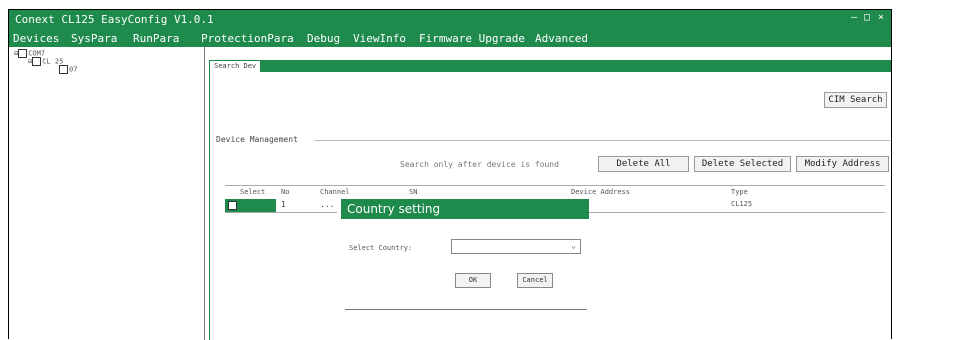 The image size is (967, 340). What do you see at coordinates (535, 280) in the screenshot?
I see `cancel-button: Cancel` at bounding box center [535, 280].